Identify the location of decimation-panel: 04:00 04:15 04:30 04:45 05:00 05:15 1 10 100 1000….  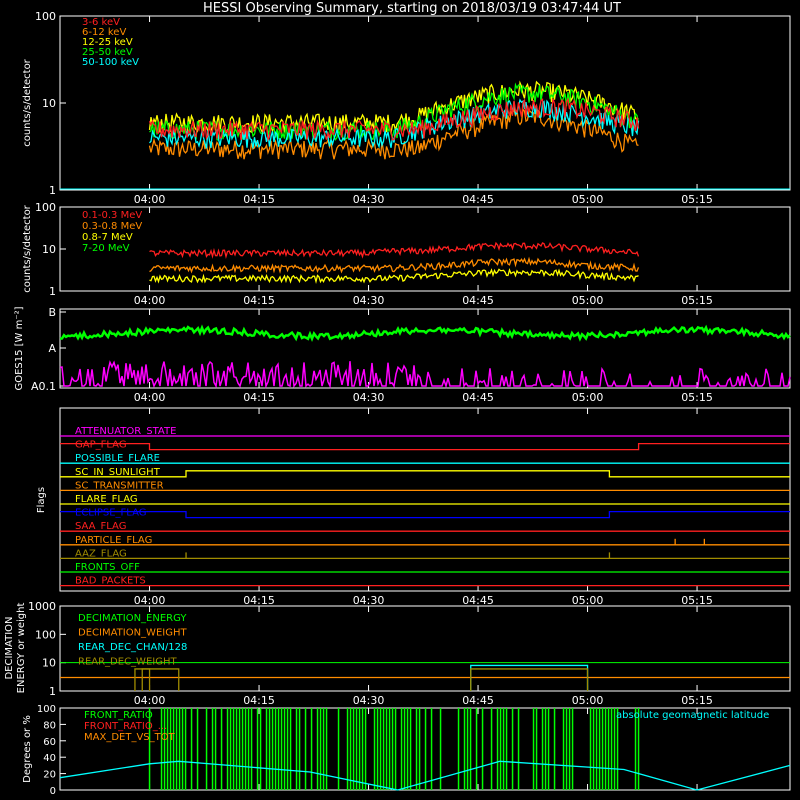
(397, 653).